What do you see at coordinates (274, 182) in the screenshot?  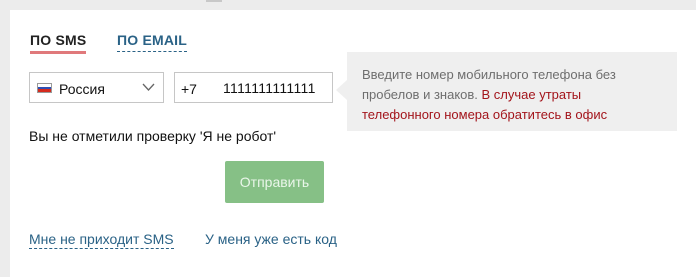 I see `submit-button: Отправить` at bounding box center [274, 182].